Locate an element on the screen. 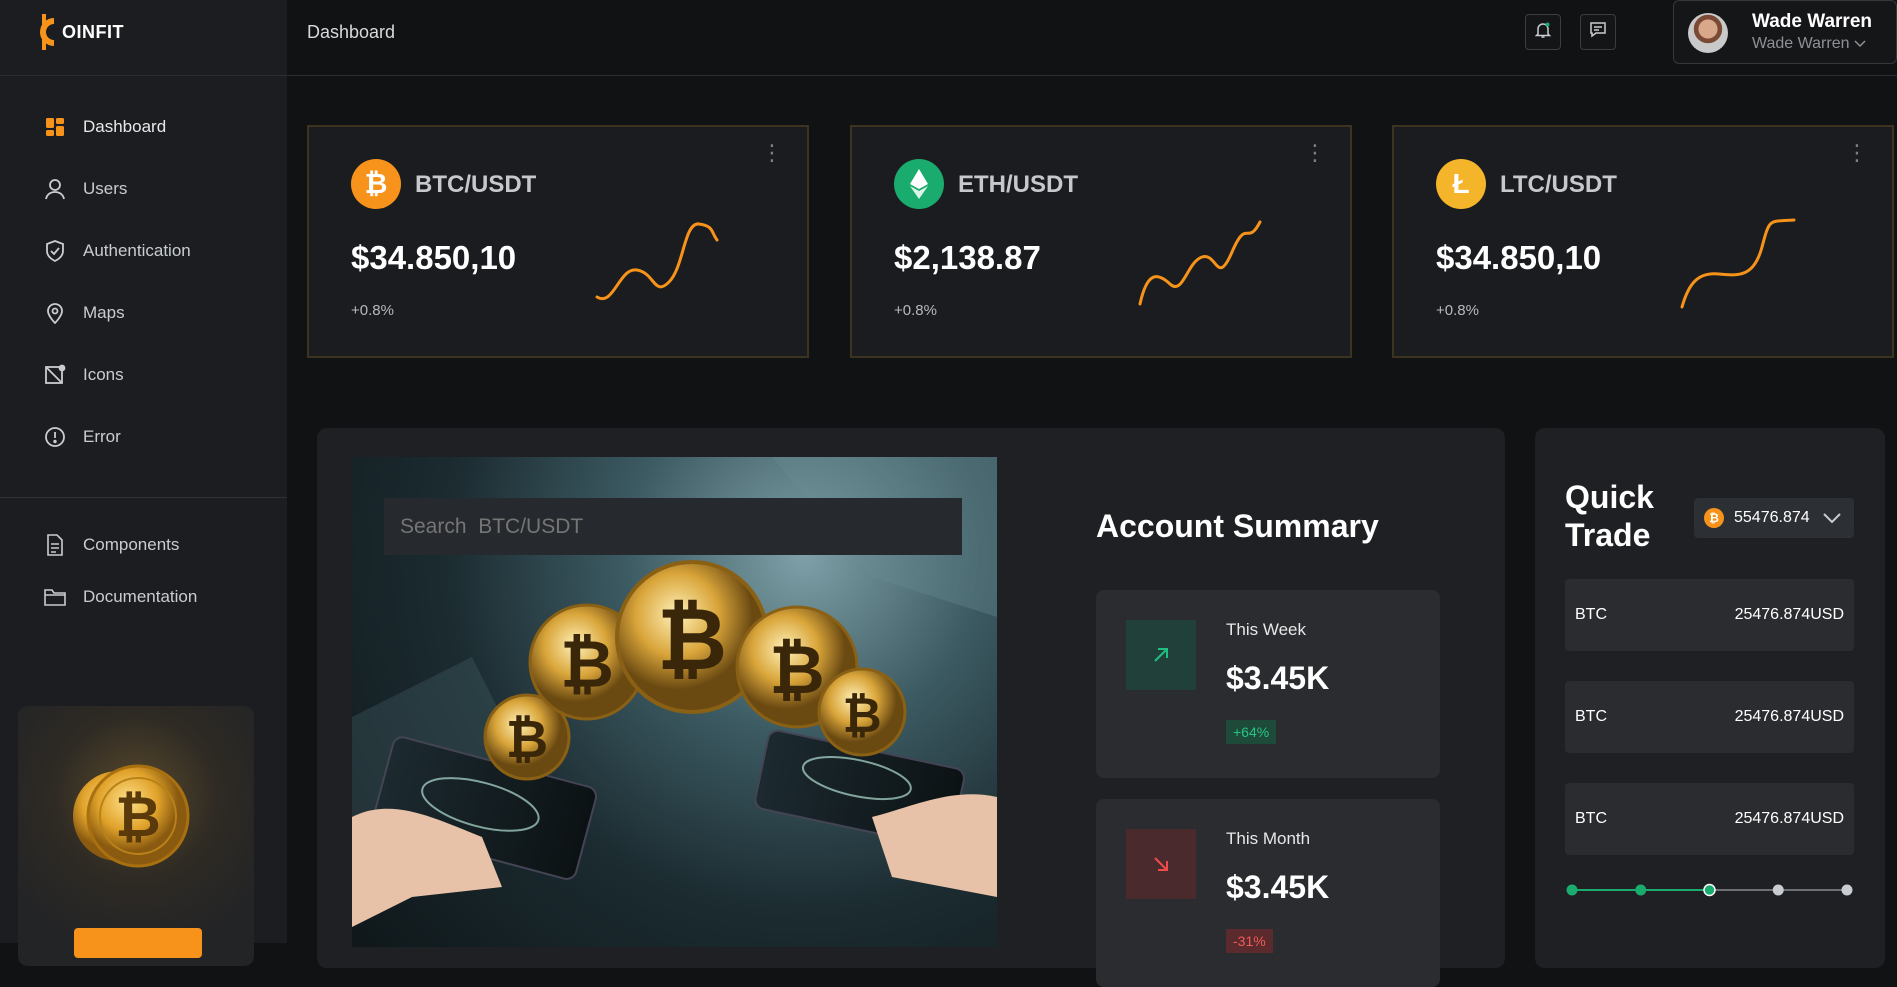 This screenshot has height=987, width=1897. user-subtitle: Wade Warren is located at coordinates (1809, 44).